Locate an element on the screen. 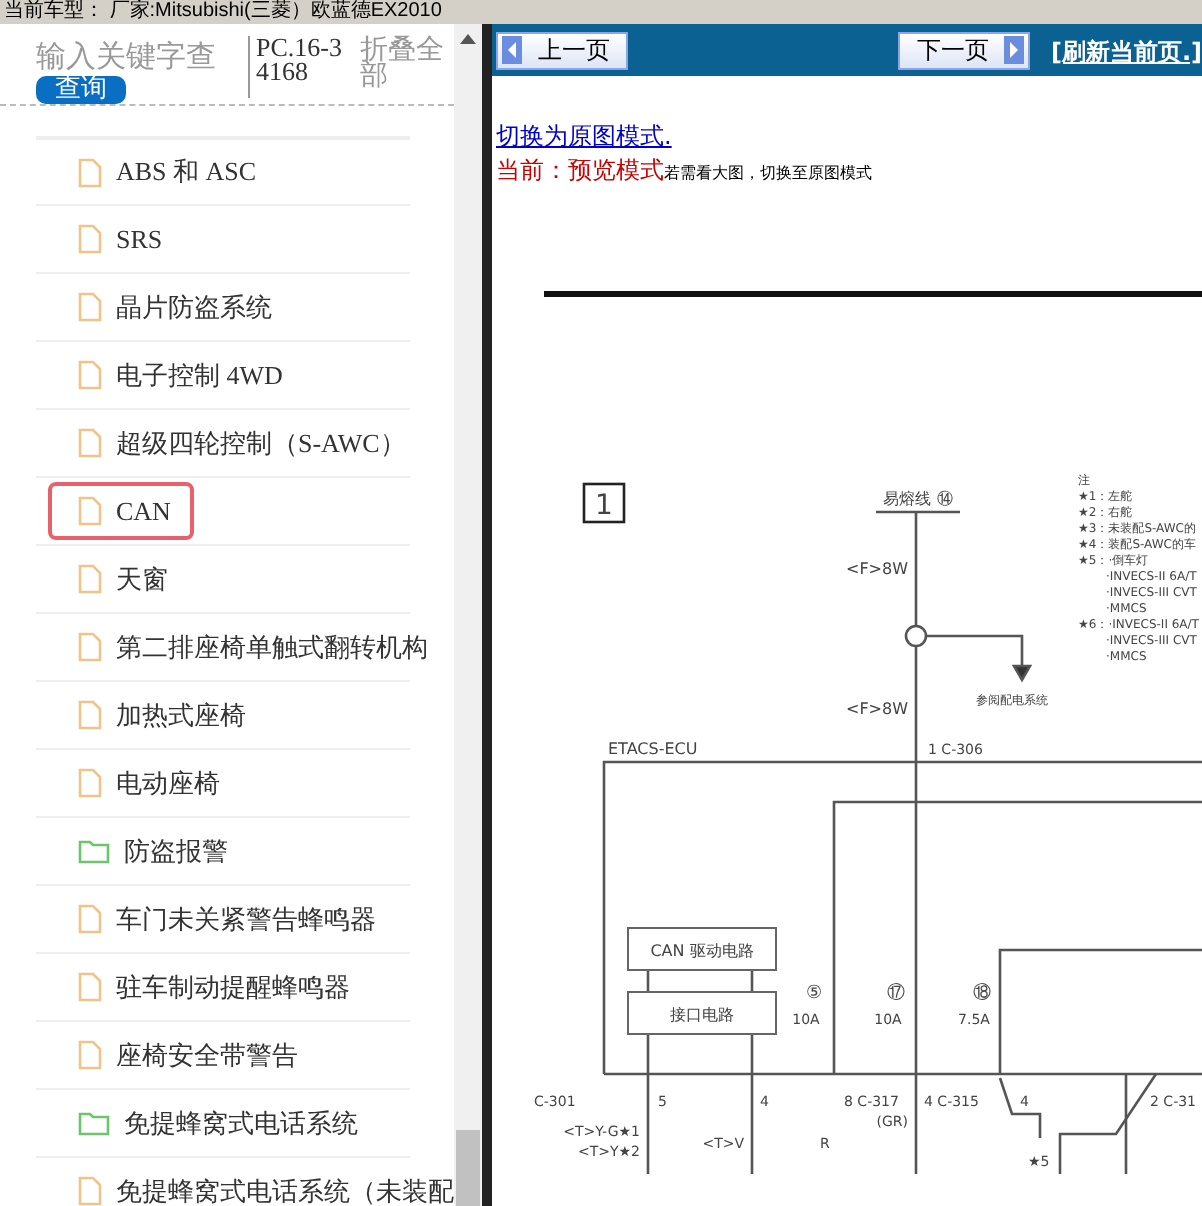 This screenshot has height=1206, width=1202. mode-hint: 若需看大图，切换至原图模式 is located at coordinates (768, 173).